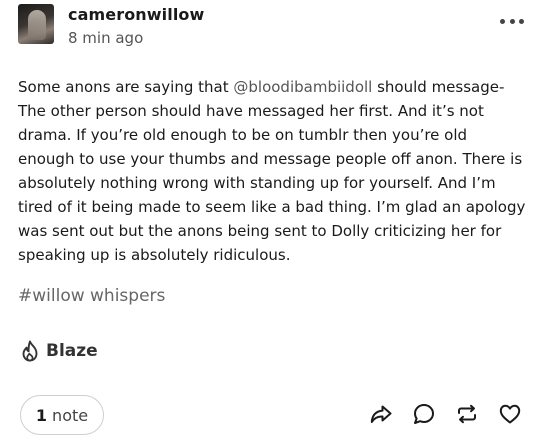 The image size is (540, 446). I want to click on share-icon, so click(381, 414).